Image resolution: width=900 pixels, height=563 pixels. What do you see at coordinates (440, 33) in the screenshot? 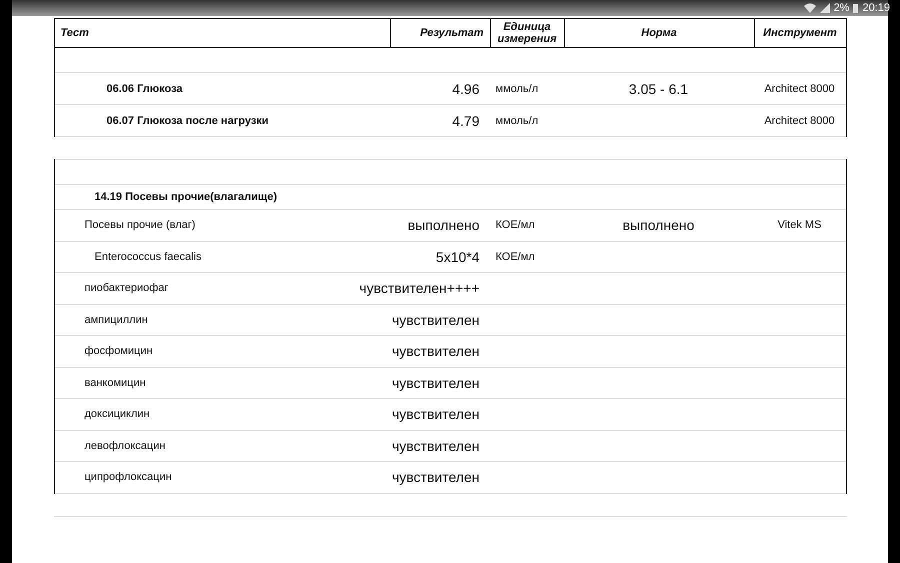
I see `column-header: Результат` at bounding box center [440, 33].